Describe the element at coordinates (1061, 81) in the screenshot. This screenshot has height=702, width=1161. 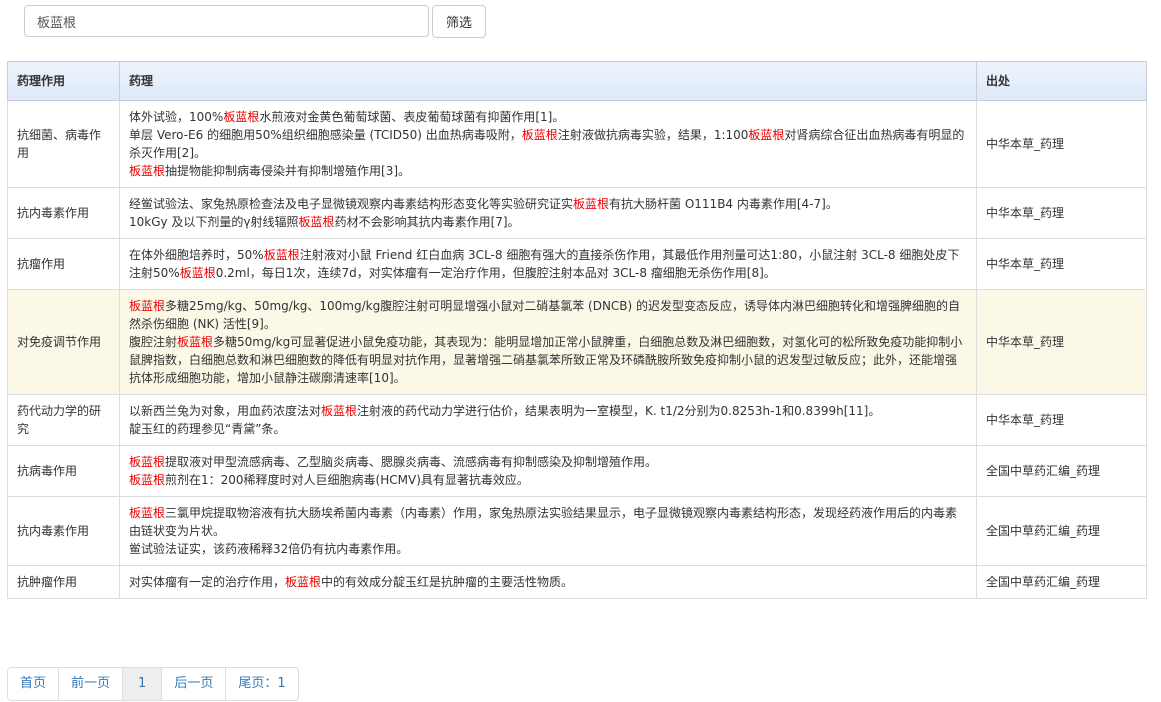
I see `header-source: 出处` at that location.